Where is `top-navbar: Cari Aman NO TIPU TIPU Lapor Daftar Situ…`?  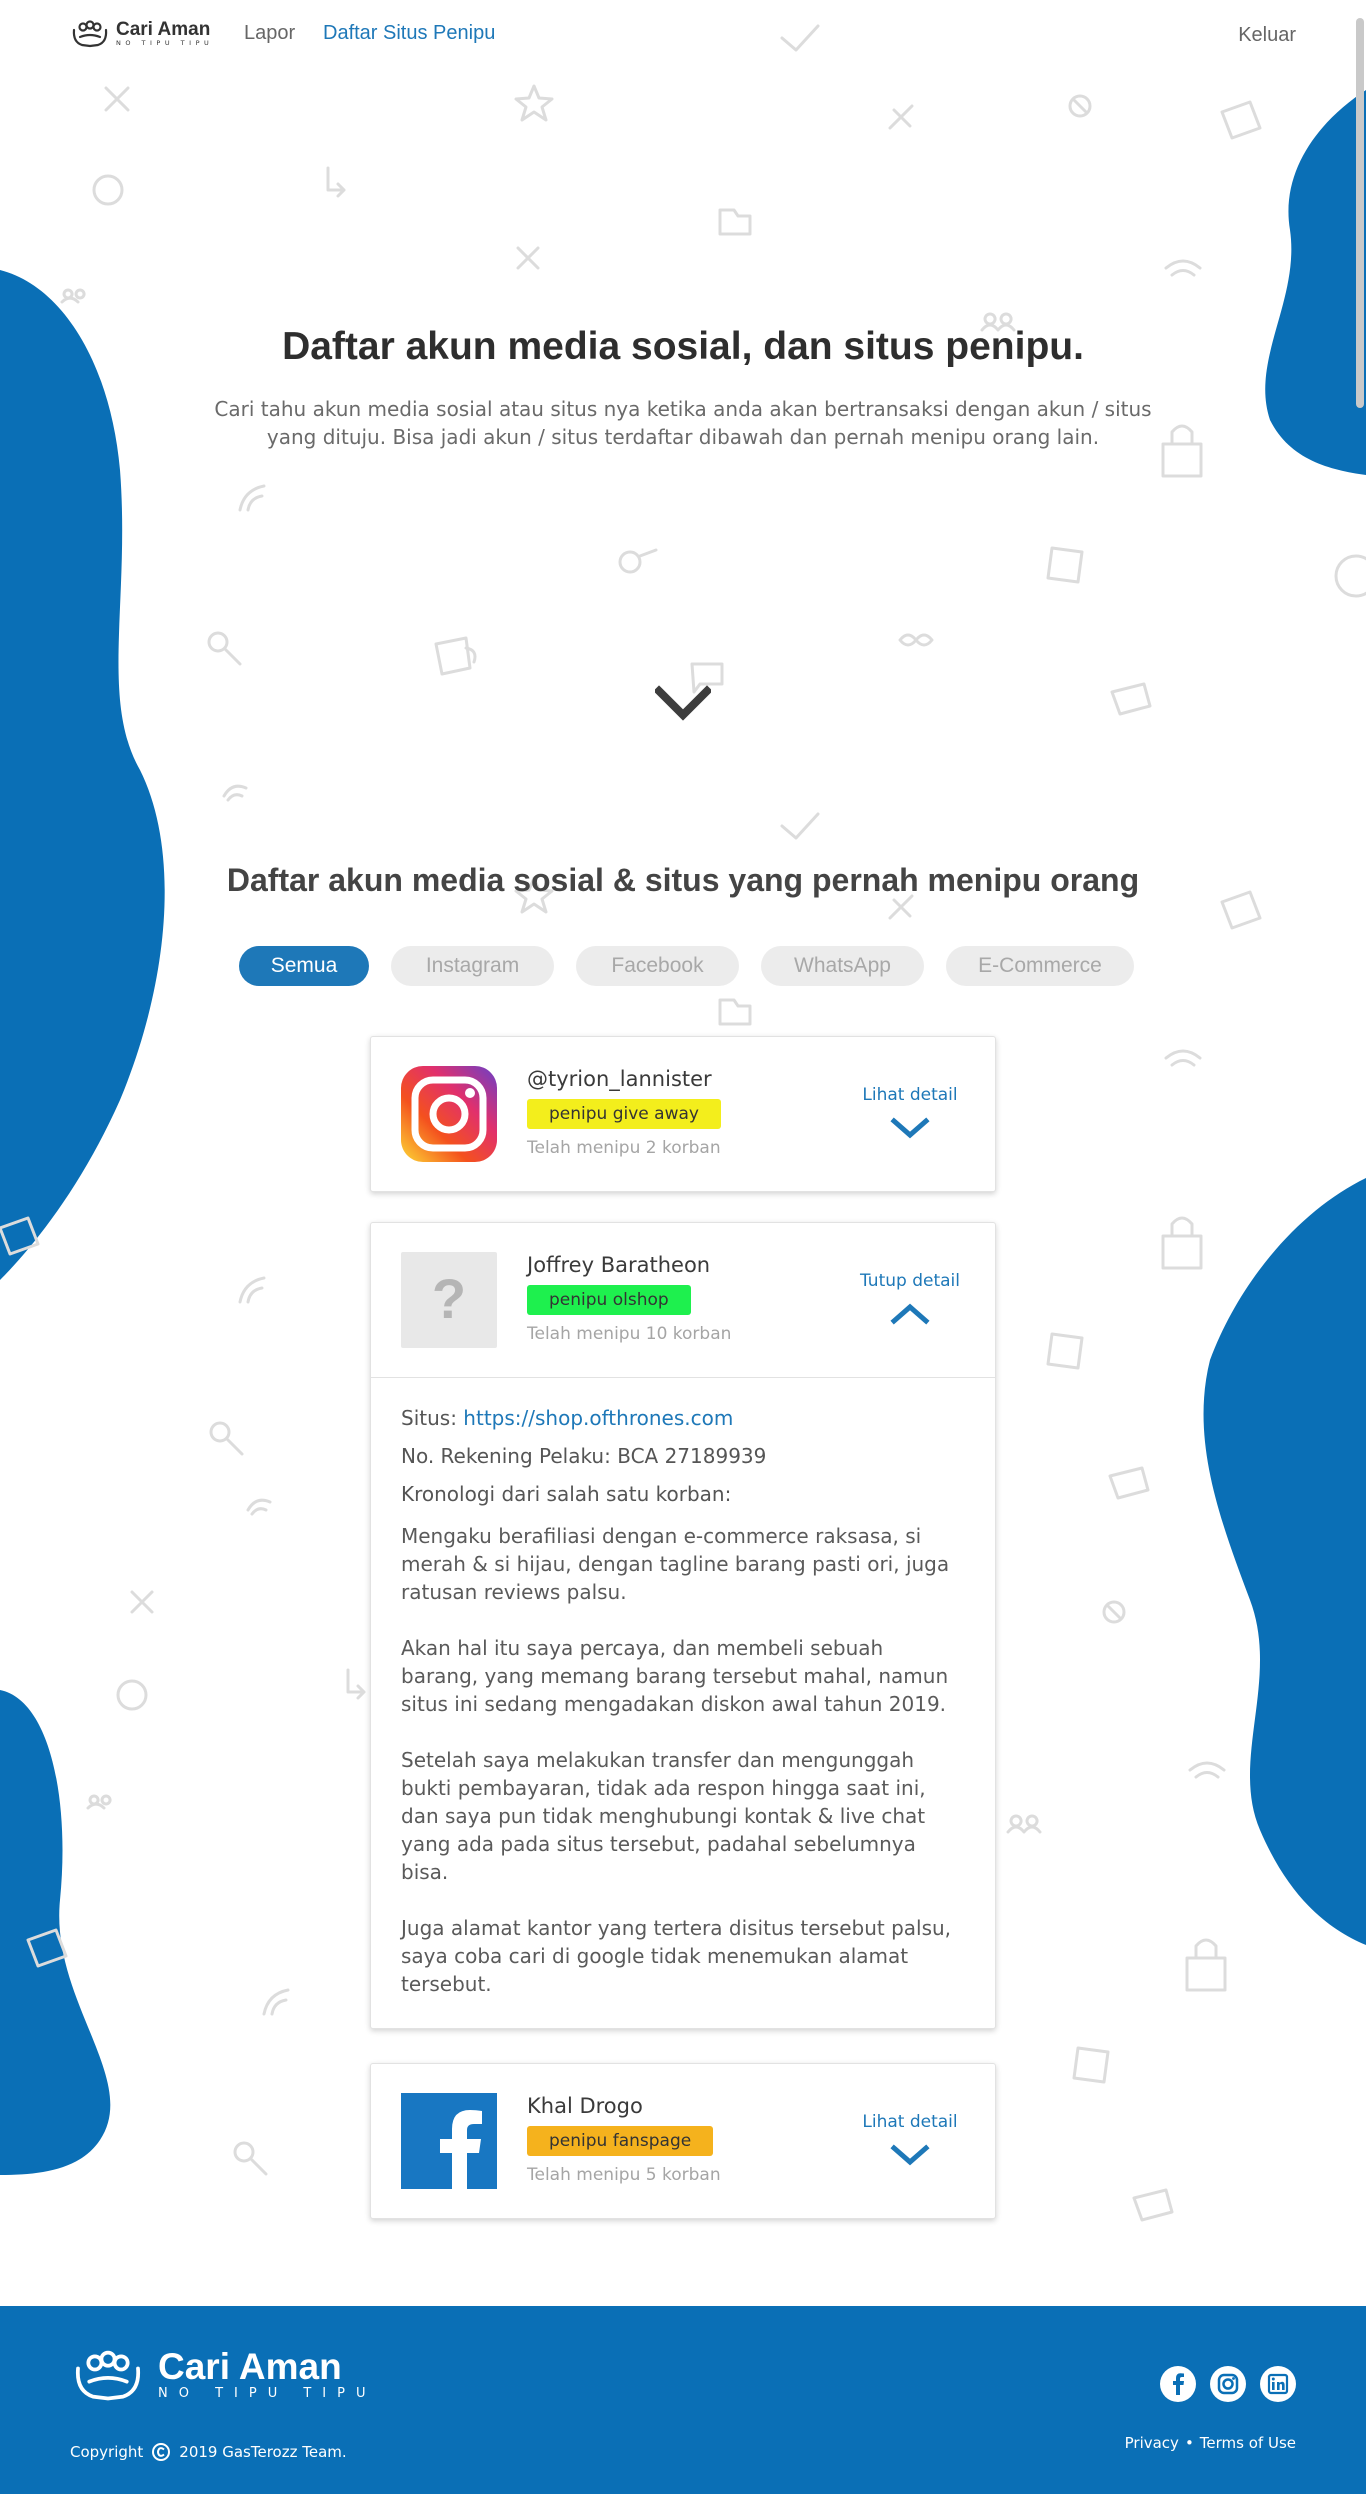 top-navbar: Cari Aman NO TIPU TIPU Lapor Daftar Situ… is located at coordinates (683, 35).